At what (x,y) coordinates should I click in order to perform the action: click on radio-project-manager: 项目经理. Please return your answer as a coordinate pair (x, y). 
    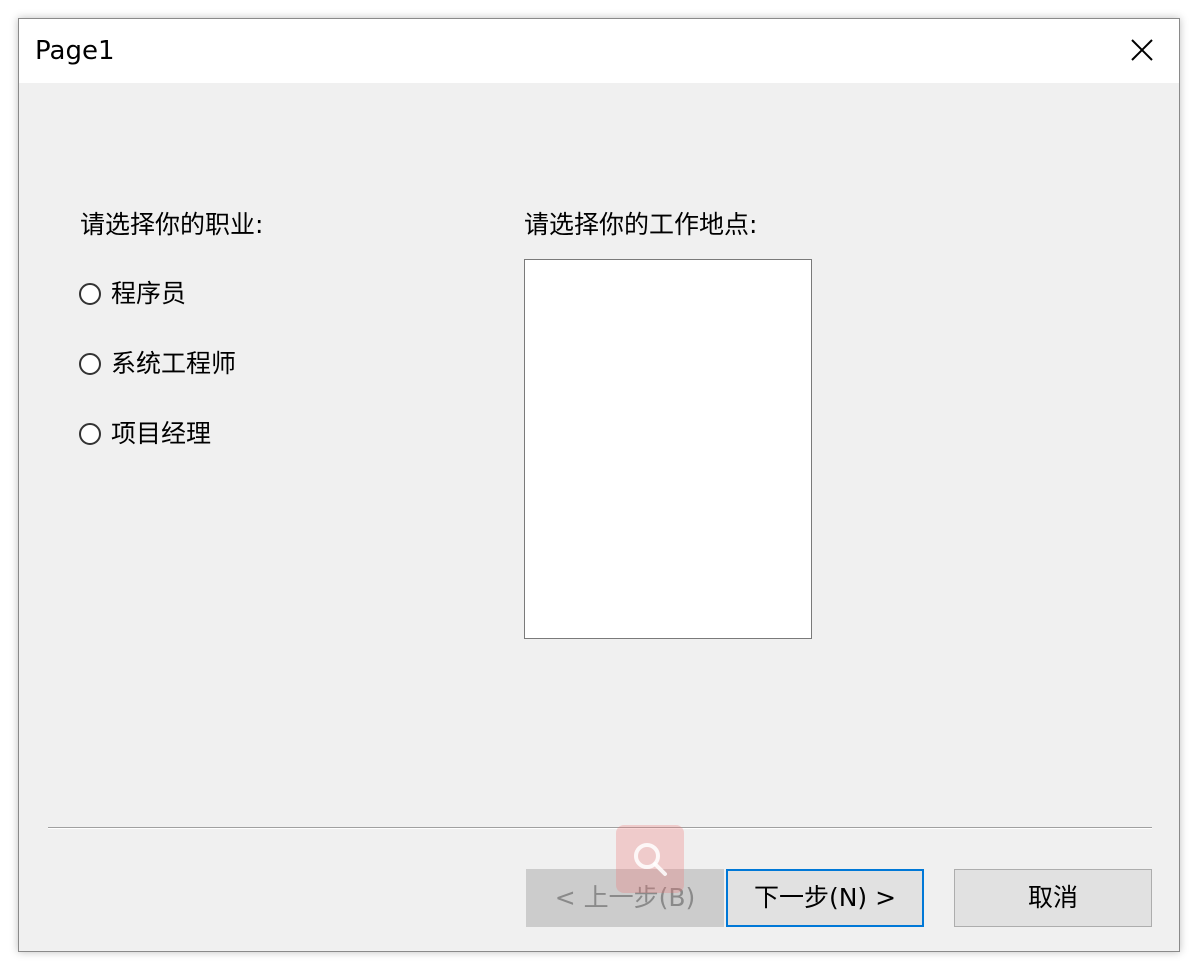
    Looking at the image, I should click on (145, 434).